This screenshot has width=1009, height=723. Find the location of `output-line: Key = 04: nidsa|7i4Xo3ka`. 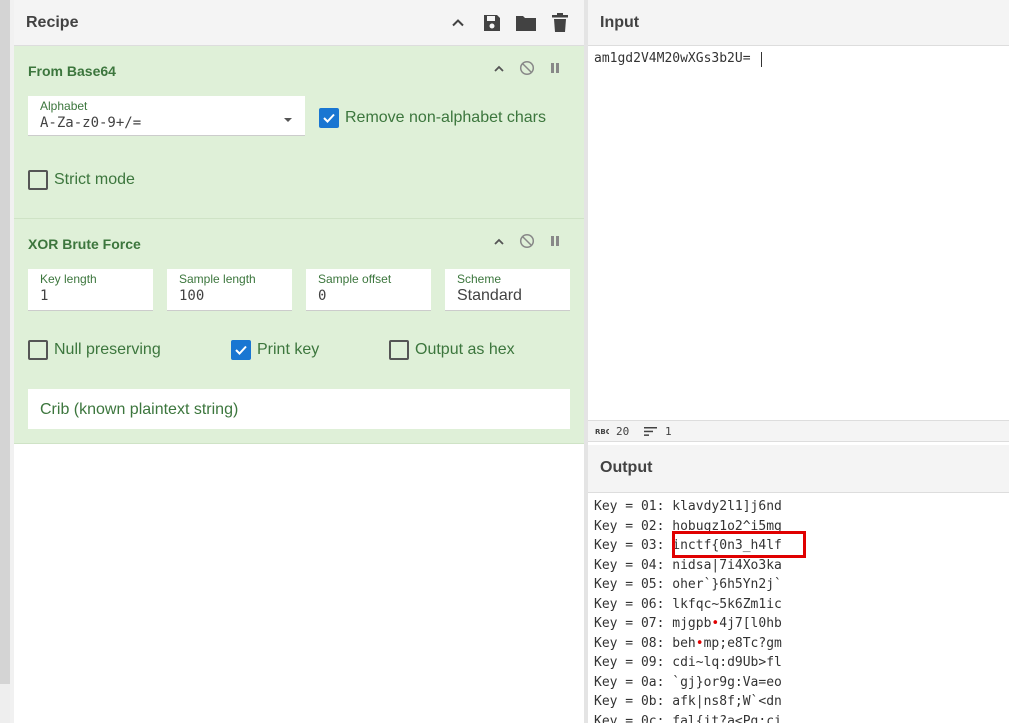

output-line: Key = 04: nidsa|7i4Xo3ka is located at coordinates (688, 566).